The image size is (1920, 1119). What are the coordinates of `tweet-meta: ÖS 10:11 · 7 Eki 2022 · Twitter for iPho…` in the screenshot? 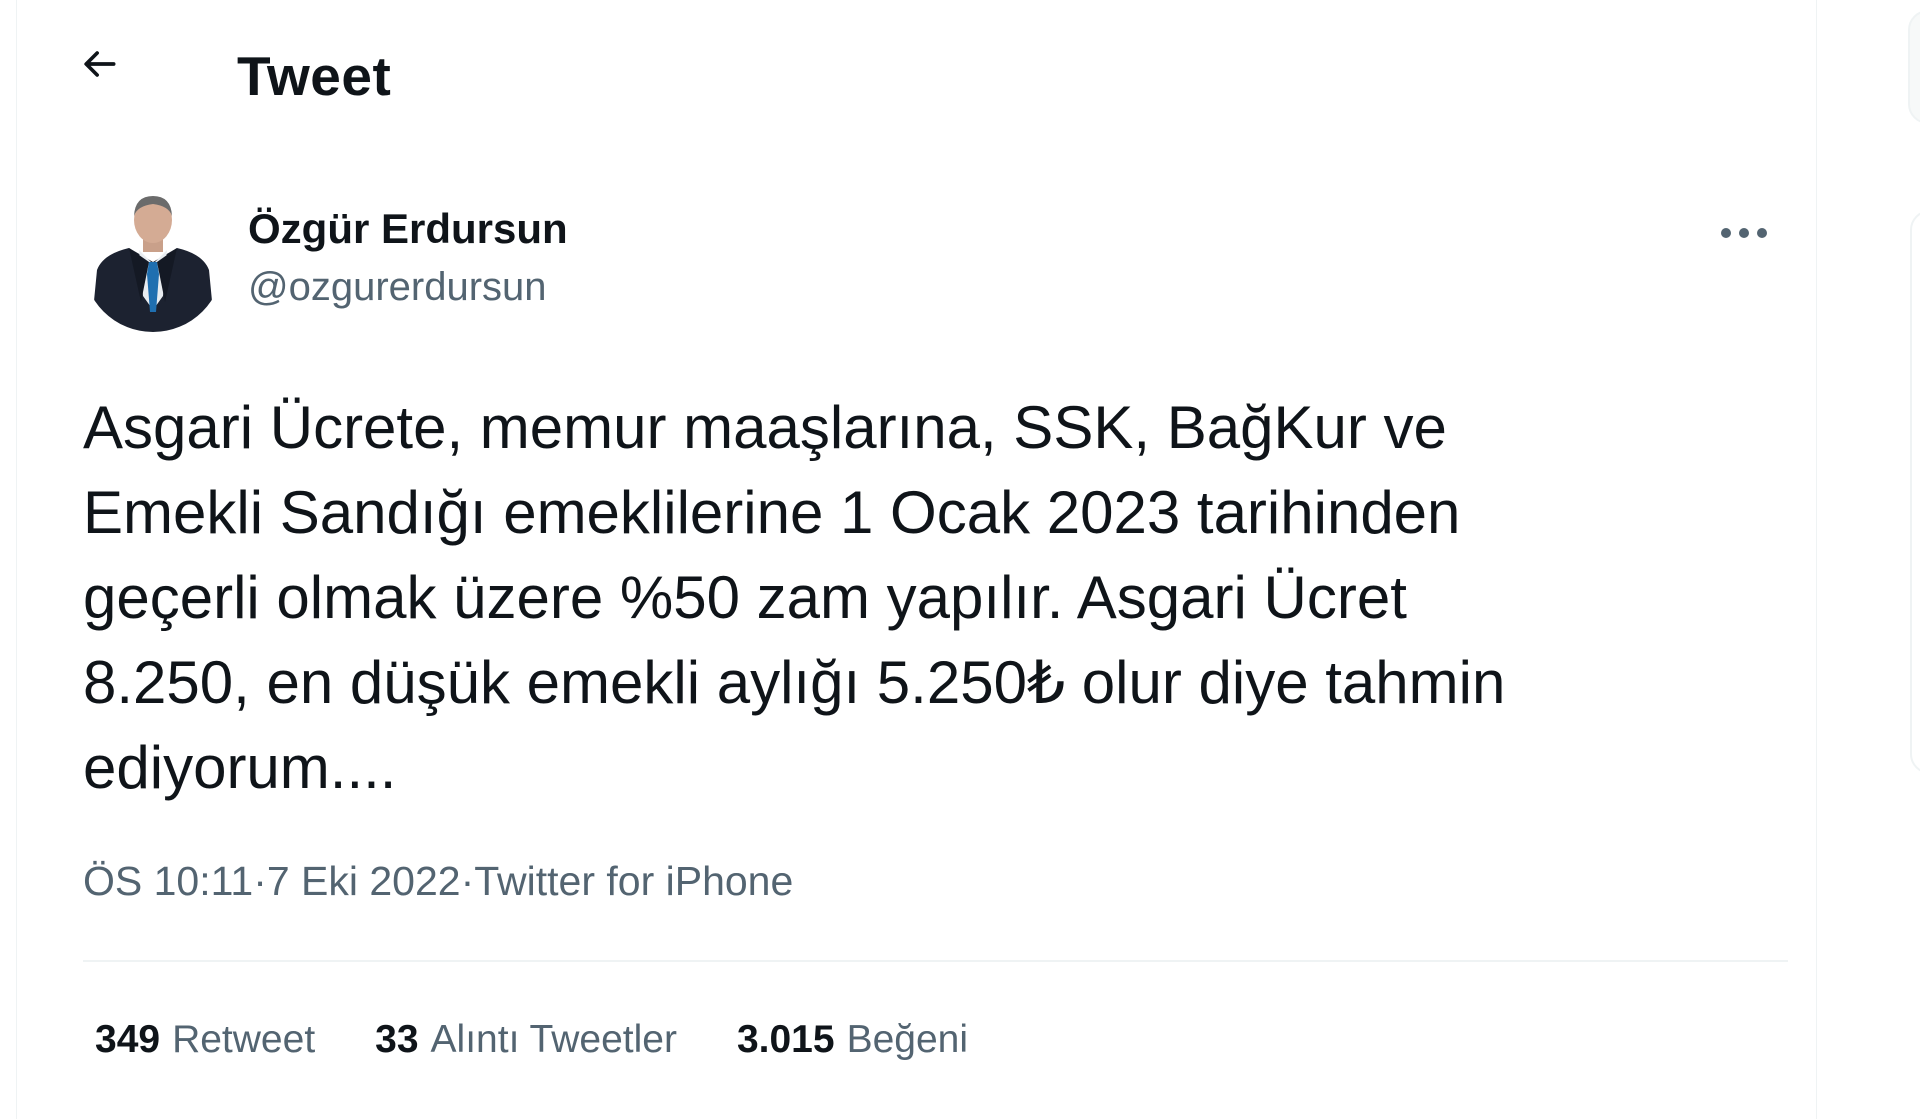 It's located at (438, 881).